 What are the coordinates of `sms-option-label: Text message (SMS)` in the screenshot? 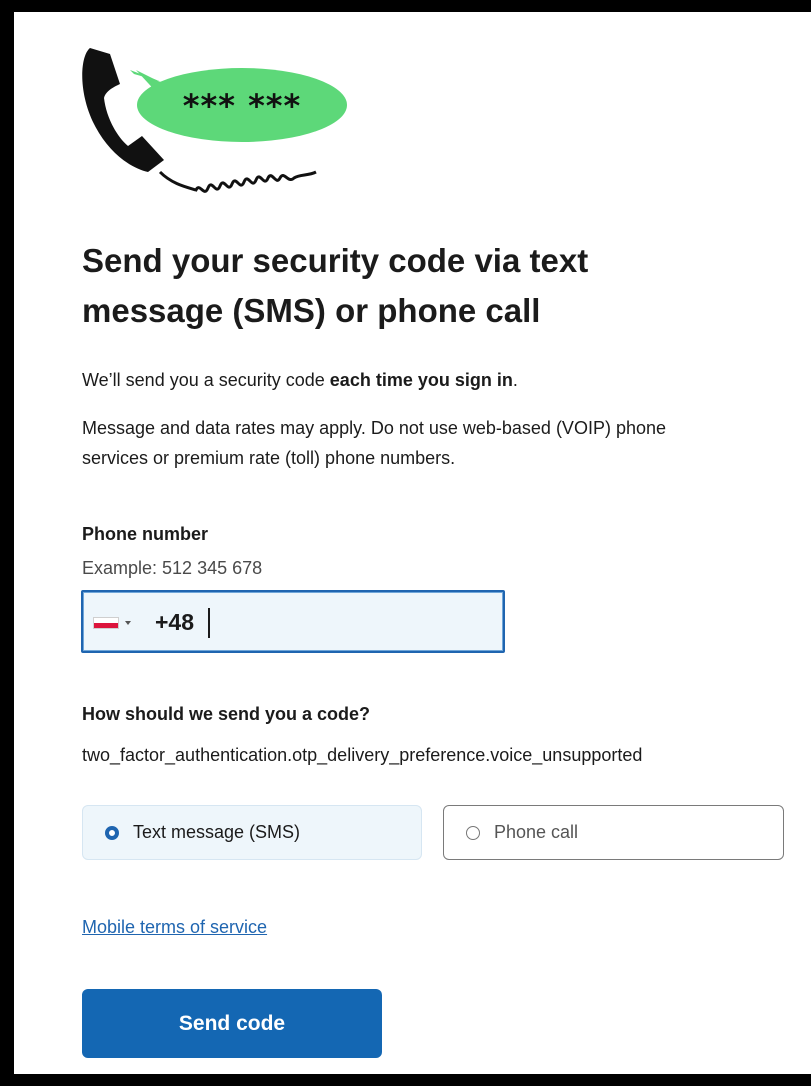 It's located at (217, 832).